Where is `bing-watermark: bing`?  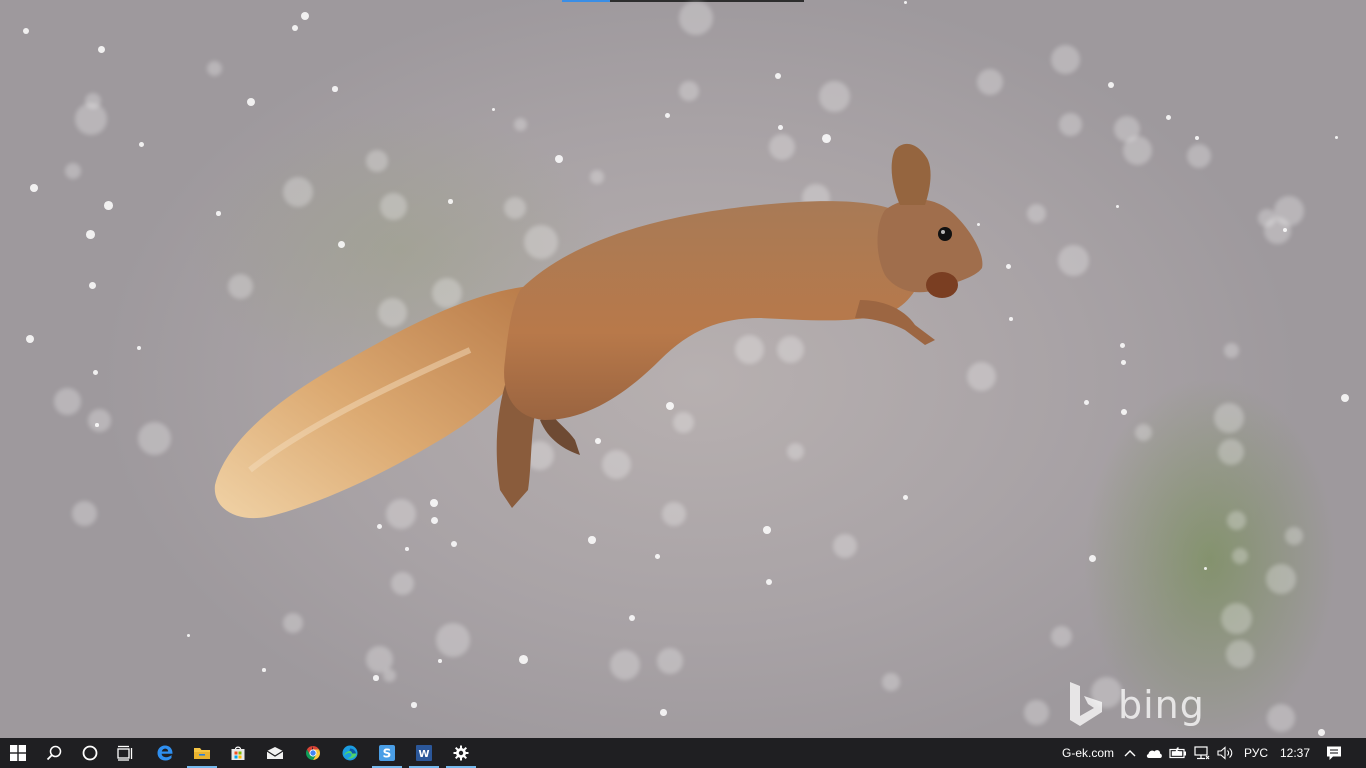
bing-watermark: bing is located at coordinates (1135, 705).